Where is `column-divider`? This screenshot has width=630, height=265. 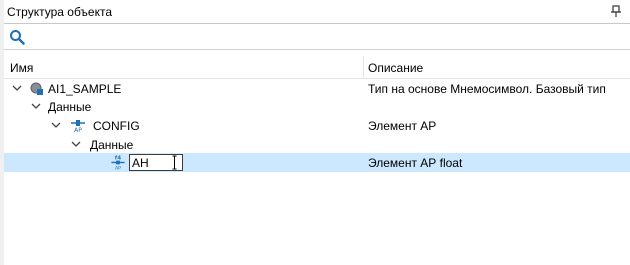 column-divider is located at coordinates (363, 67).